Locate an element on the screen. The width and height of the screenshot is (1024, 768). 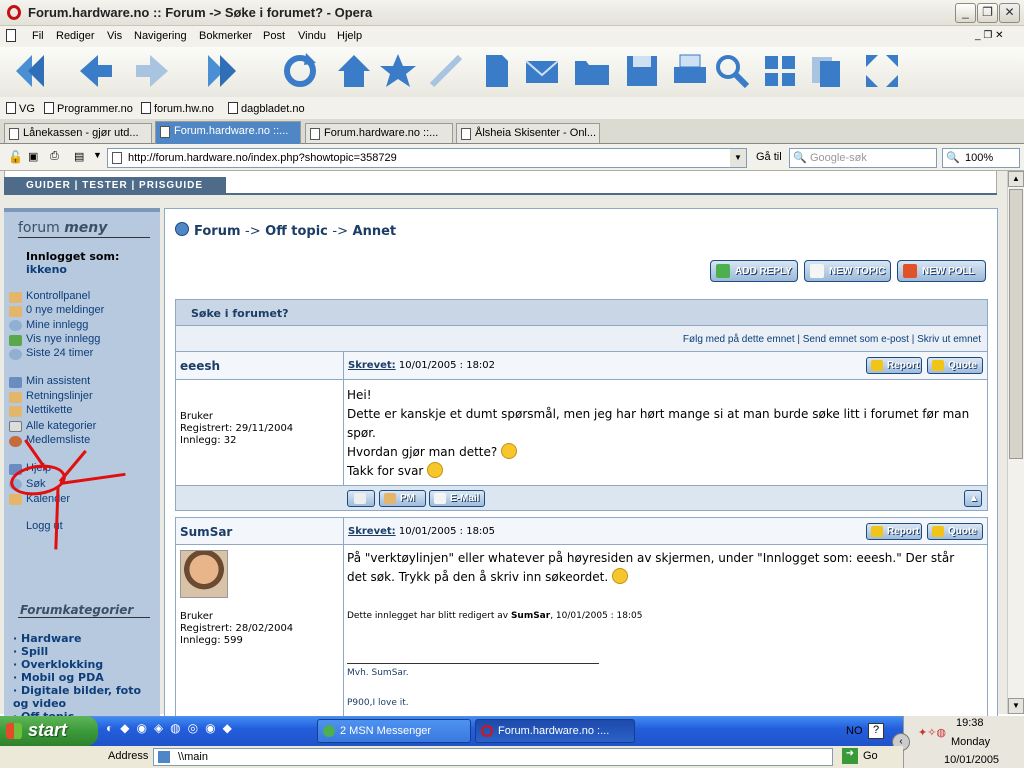
category-overklokking: · Overklokking is located at coordinates (83, 664).